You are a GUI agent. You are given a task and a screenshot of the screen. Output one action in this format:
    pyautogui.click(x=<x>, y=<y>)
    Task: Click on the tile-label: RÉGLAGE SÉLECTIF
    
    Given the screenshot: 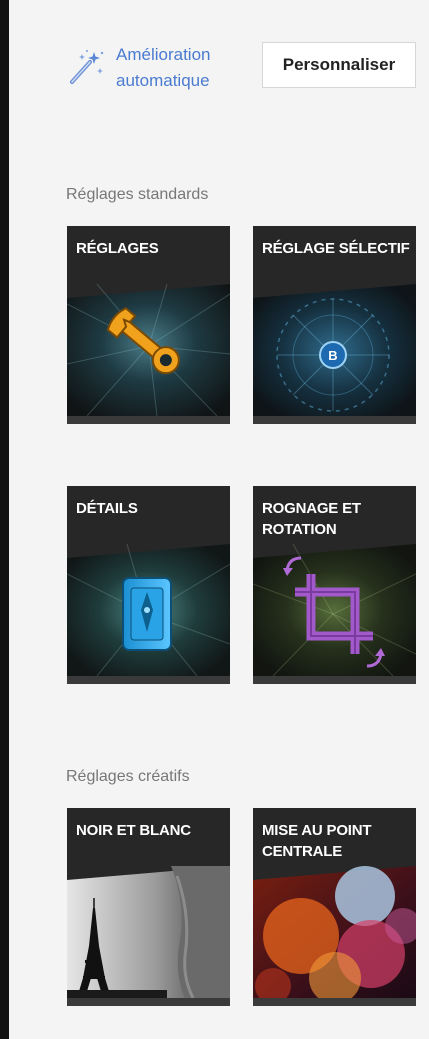 What is the action you would take?
    pyautogui.click(x=336, y=248)
    